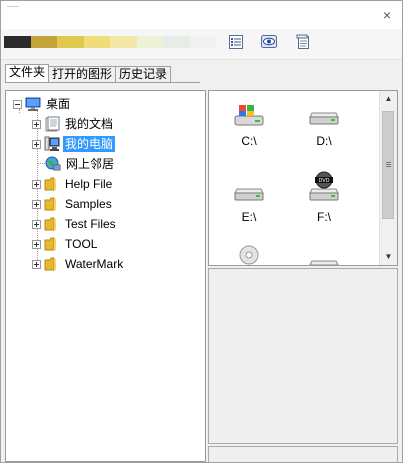 This screenshot has height=465, width=405. What do you see at coordinates (324, 141) in the screenshot?
I see `drive-label: D:\` at bounding box center [324, 141].